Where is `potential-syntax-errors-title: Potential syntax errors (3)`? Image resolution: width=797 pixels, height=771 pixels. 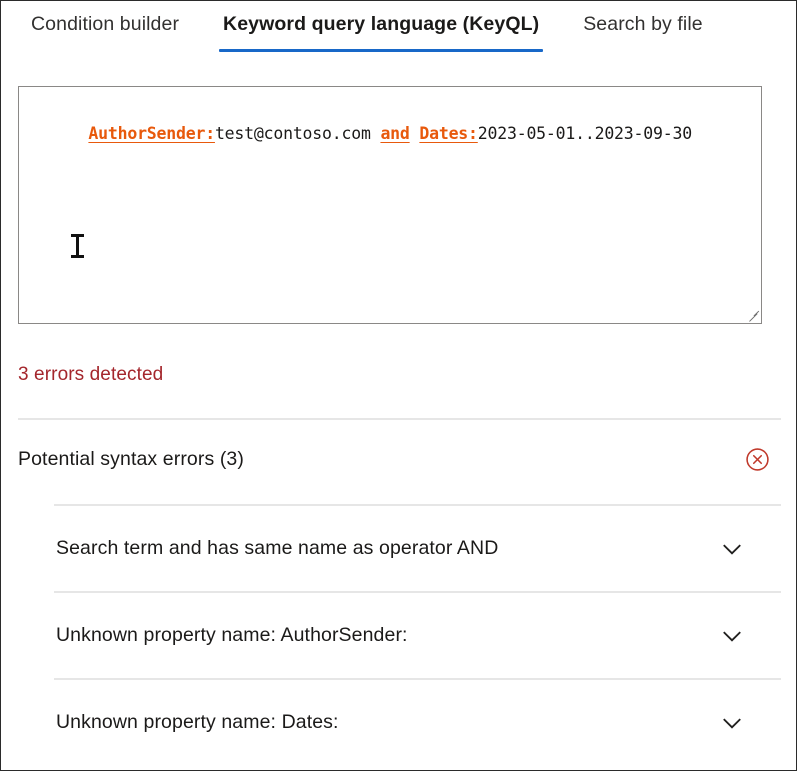
potential-syntax-errors-title: Potential syntax errors (3) is located at coordinates (131, 458).